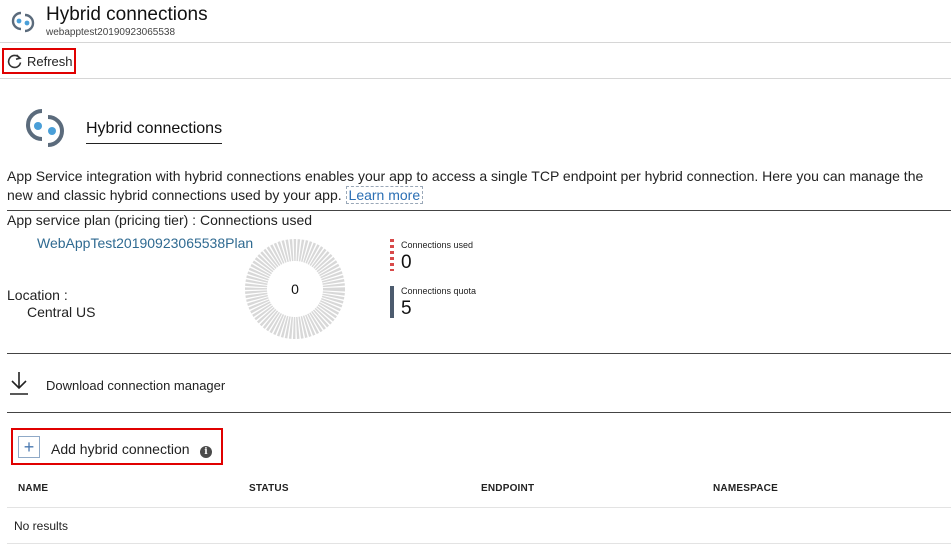 The image size is (951, 550). I want to click on connections-donut-chart: 0, so click(295, 289).